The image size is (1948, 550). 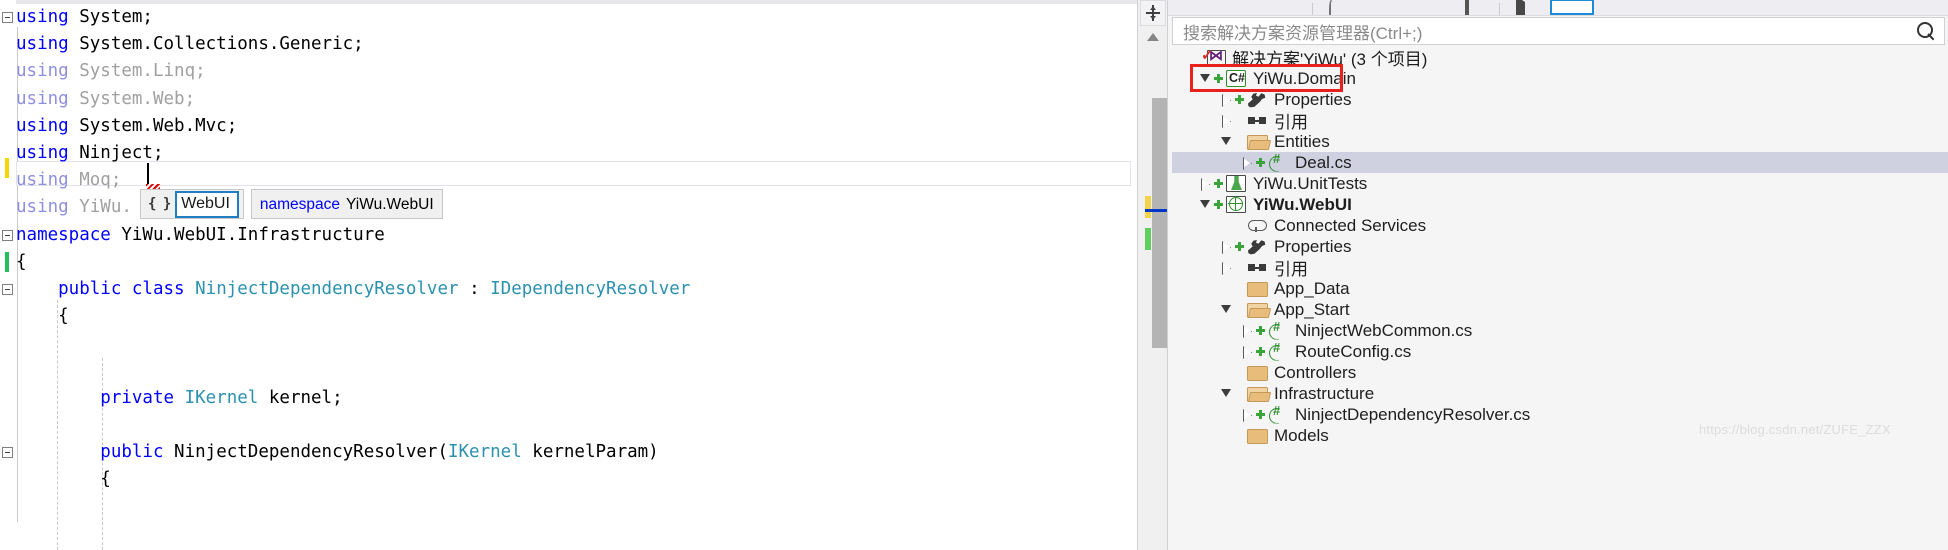 I want to click on intellisense-popup: { } WebUI namespace YiWu.WebUI, so click(x=291, y=204).